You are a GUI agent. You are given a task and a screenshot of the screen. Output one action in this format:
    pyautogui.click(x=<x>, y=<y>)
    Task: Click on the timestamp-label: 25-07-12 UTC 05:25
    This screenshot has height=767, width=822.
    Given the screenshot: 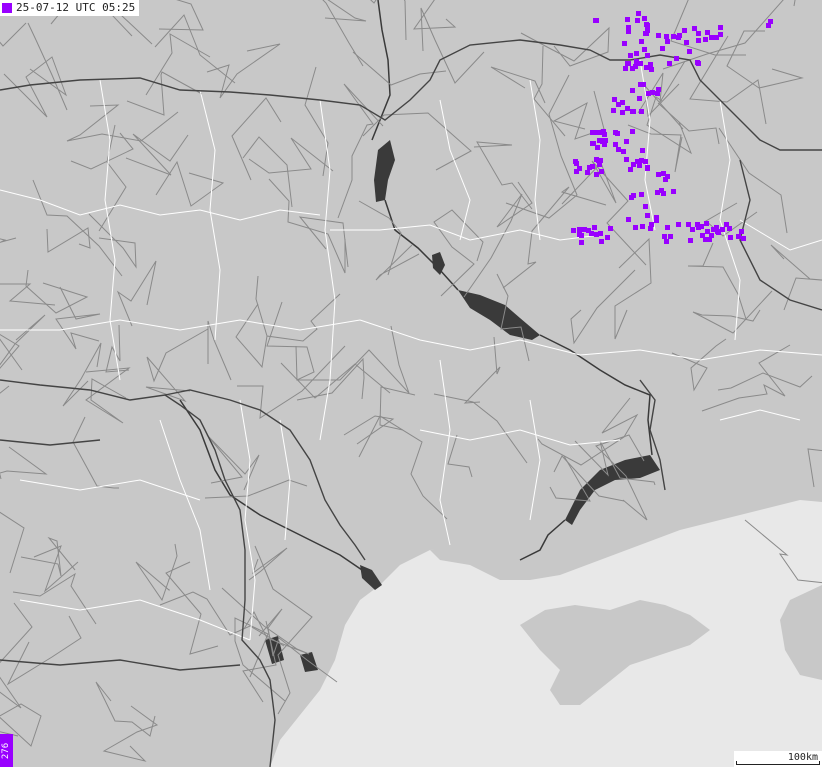 What is the action you would take?
    pyautogui.click(x=70, y=8)
    